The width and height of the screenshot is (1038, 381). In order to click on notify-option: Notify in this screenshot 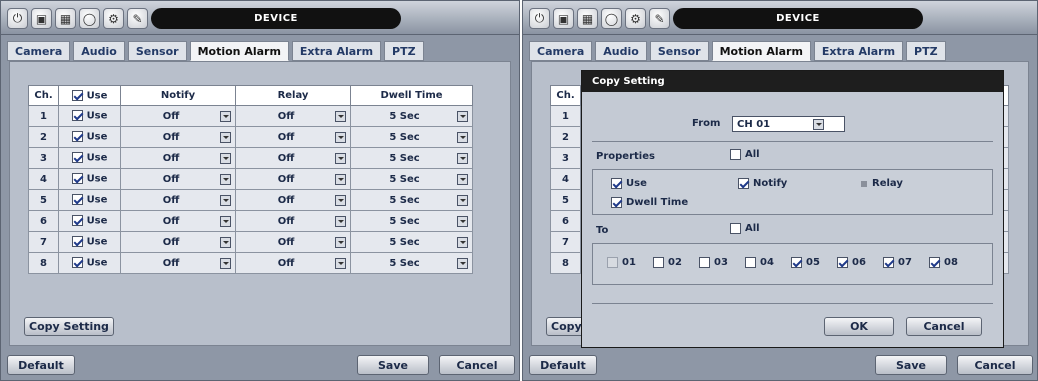, I will do `click(762, 183)`.